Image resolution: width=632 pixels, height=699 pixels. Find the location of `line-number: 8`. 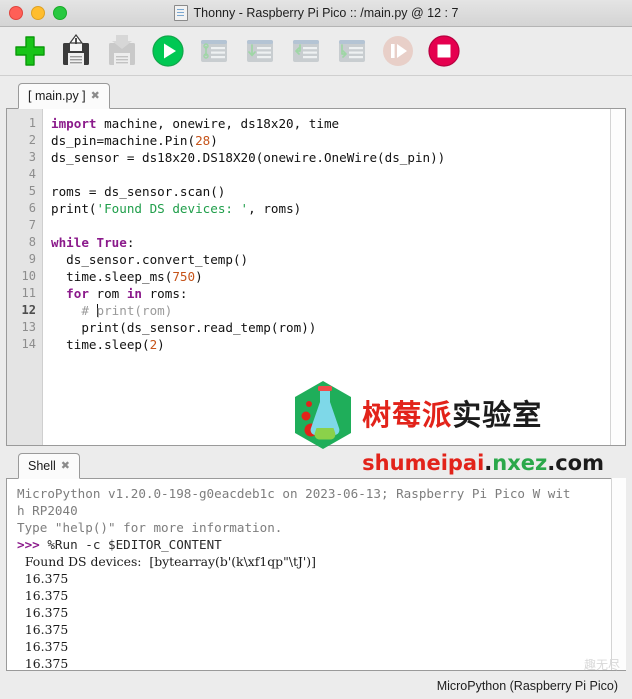

line-number: 8 is located at coordinates (32, 242).